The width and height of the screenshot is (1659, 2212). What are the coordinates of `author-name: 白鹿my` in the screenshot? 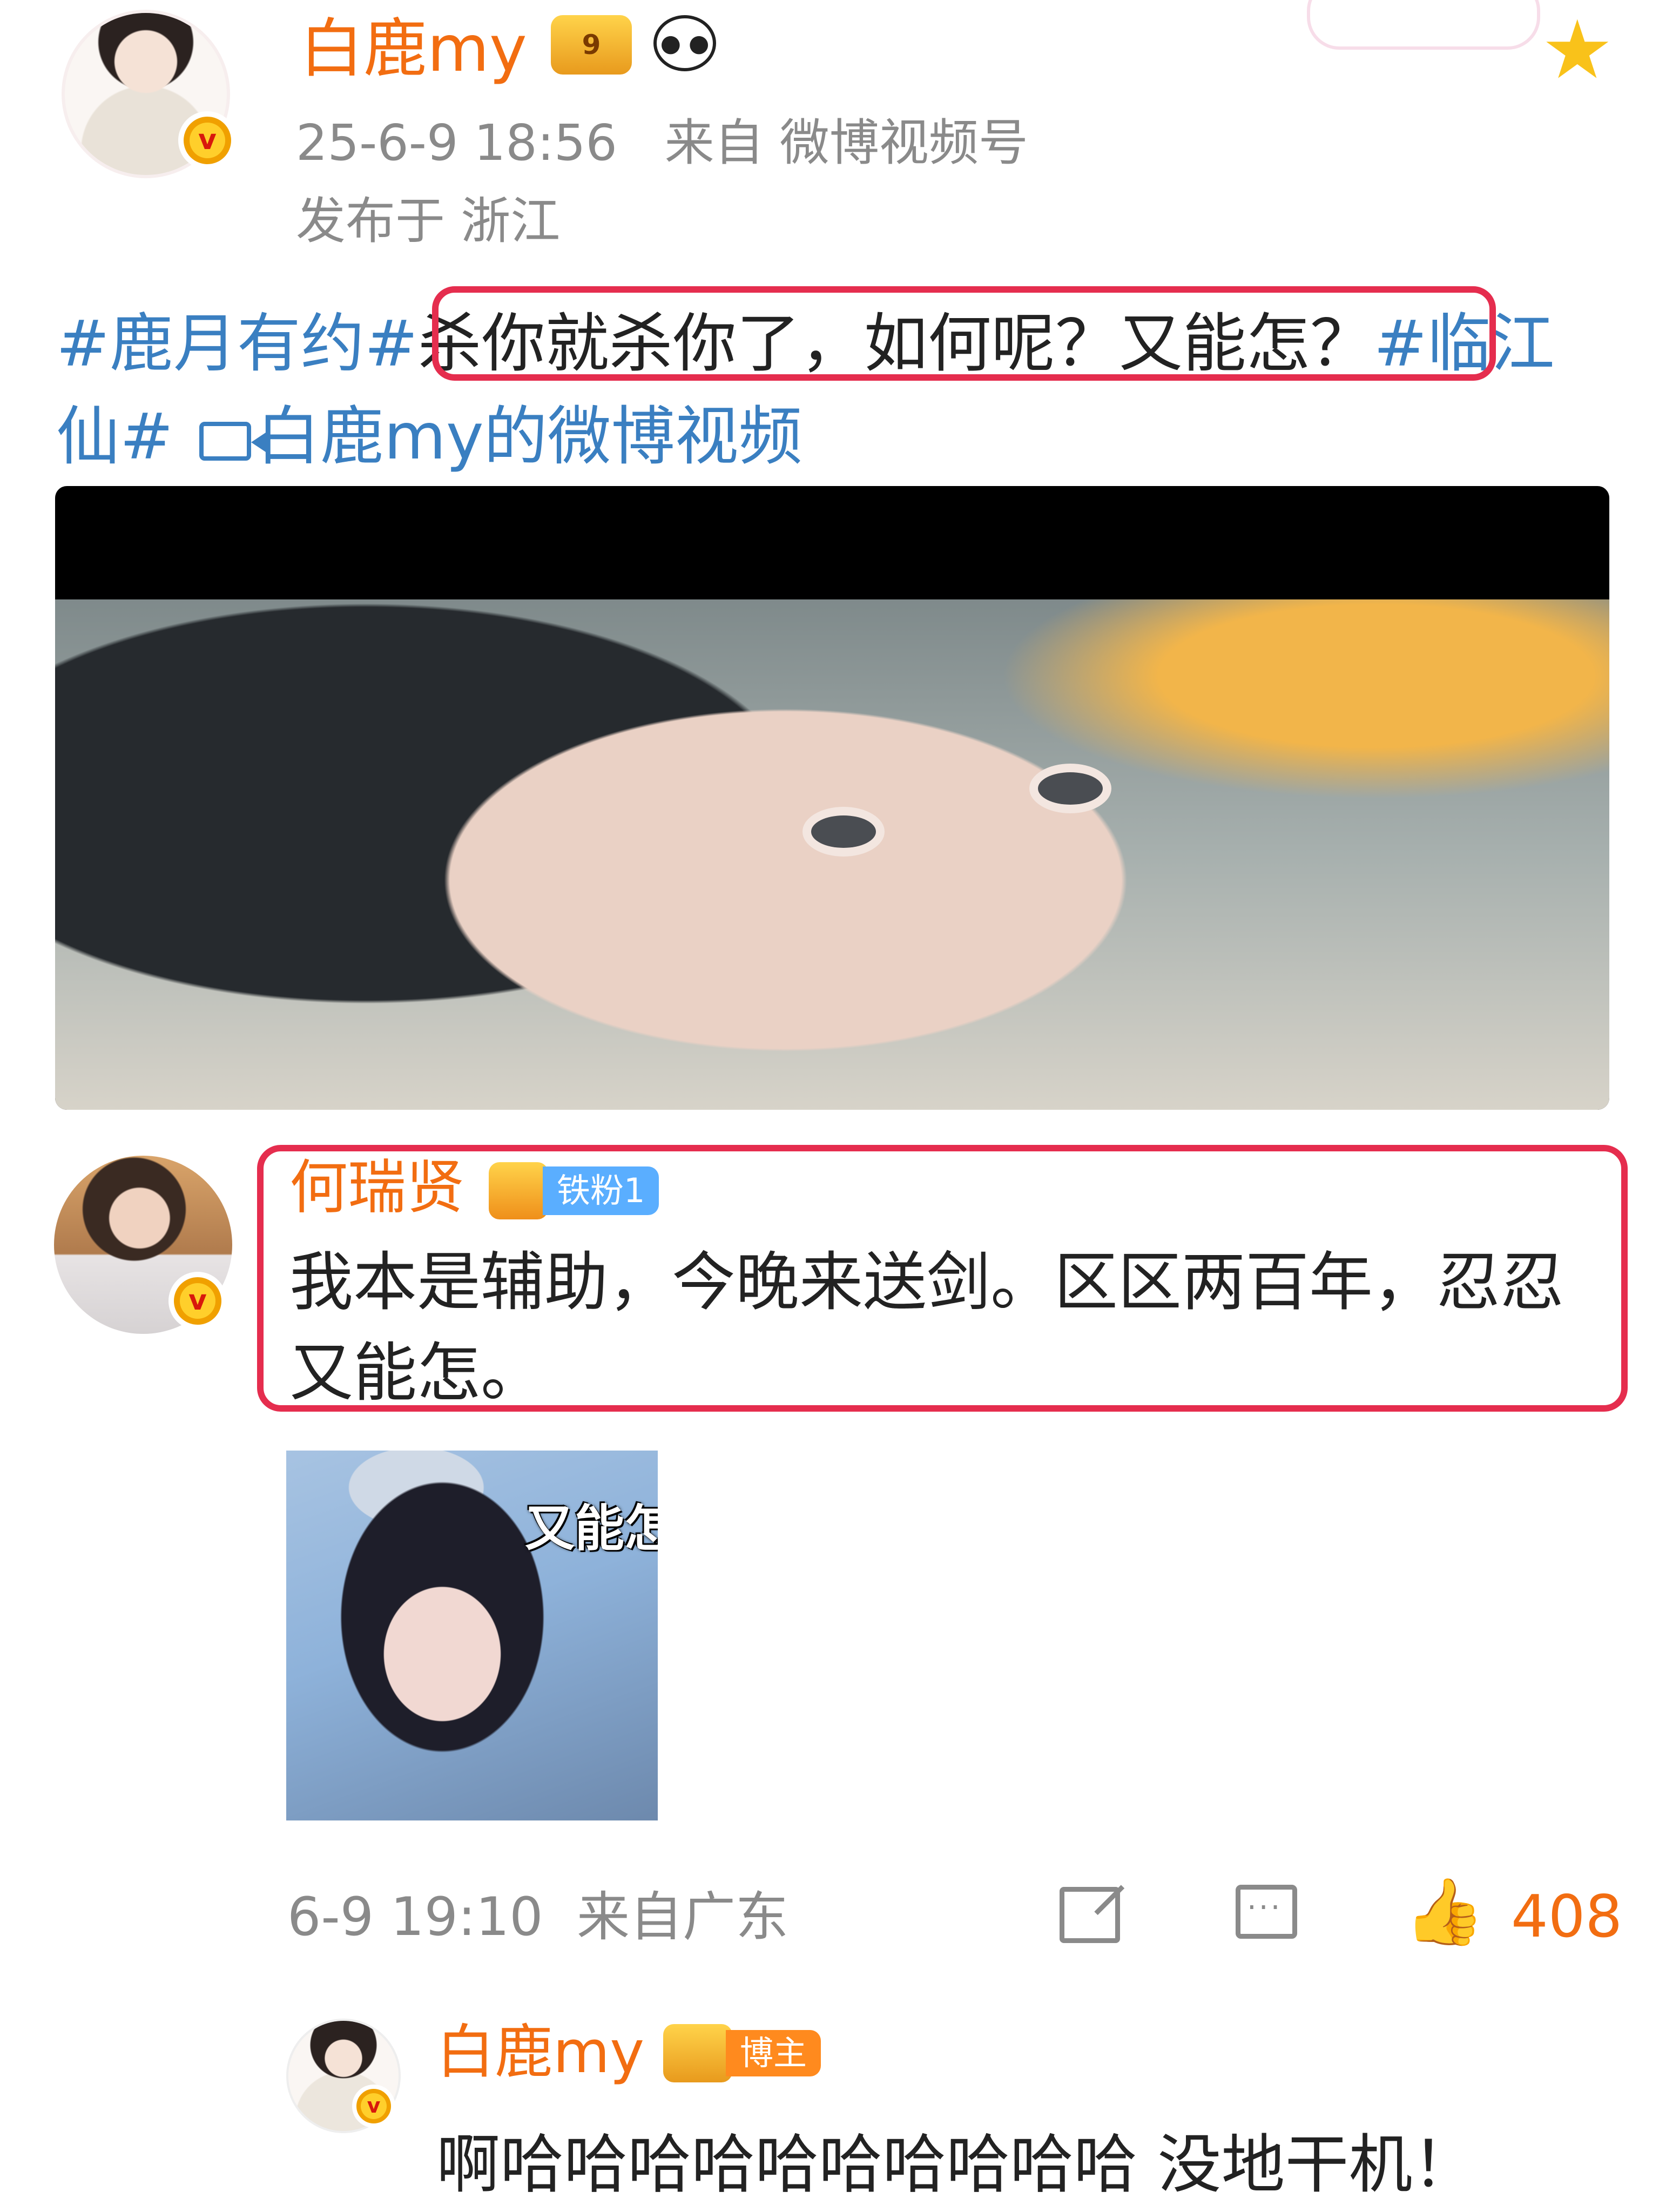 It's located at (413, 48).